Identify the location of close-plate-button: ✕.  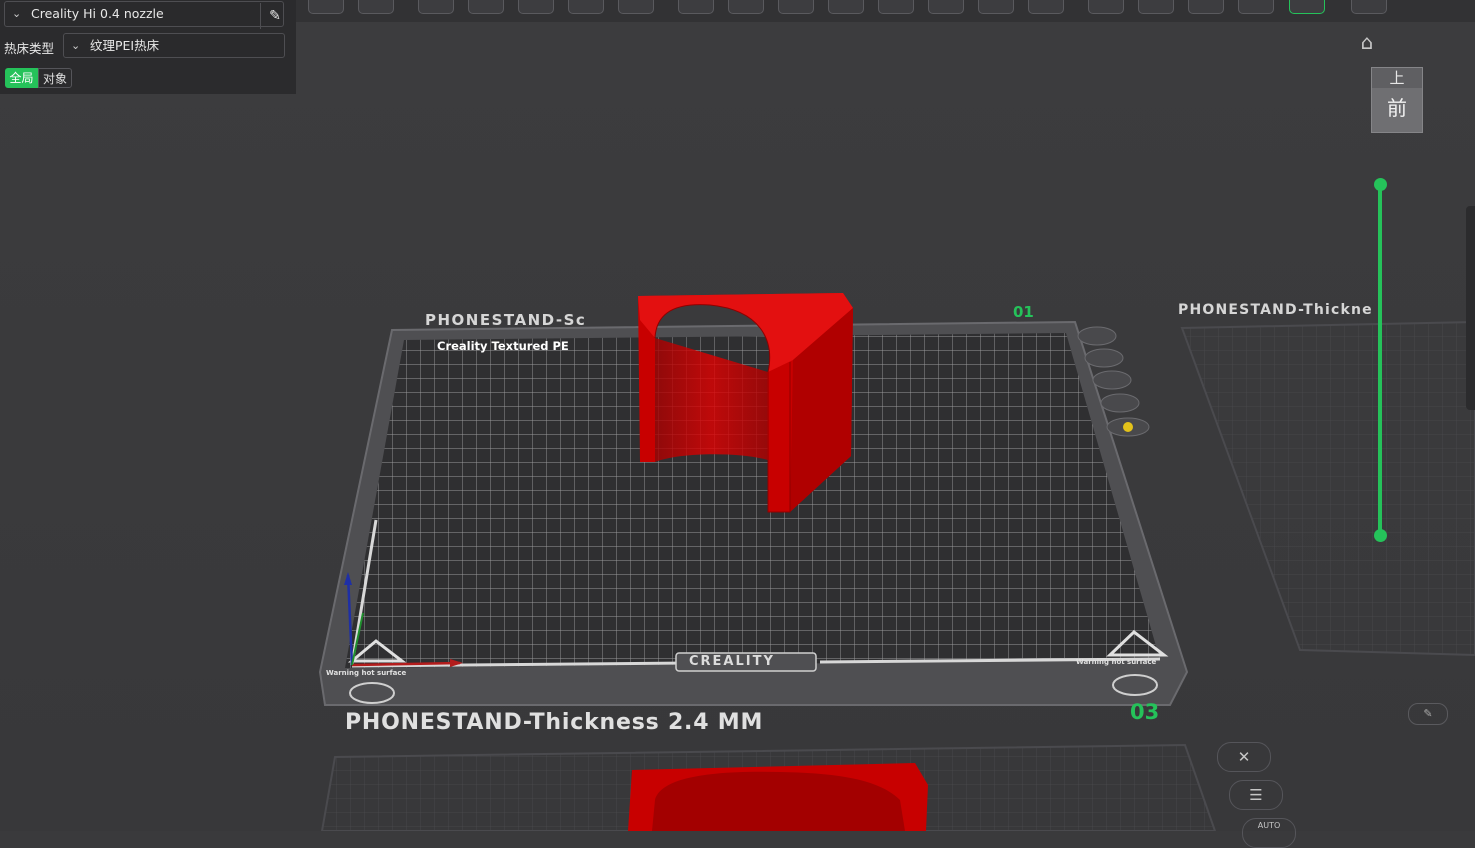
(1244, 757).